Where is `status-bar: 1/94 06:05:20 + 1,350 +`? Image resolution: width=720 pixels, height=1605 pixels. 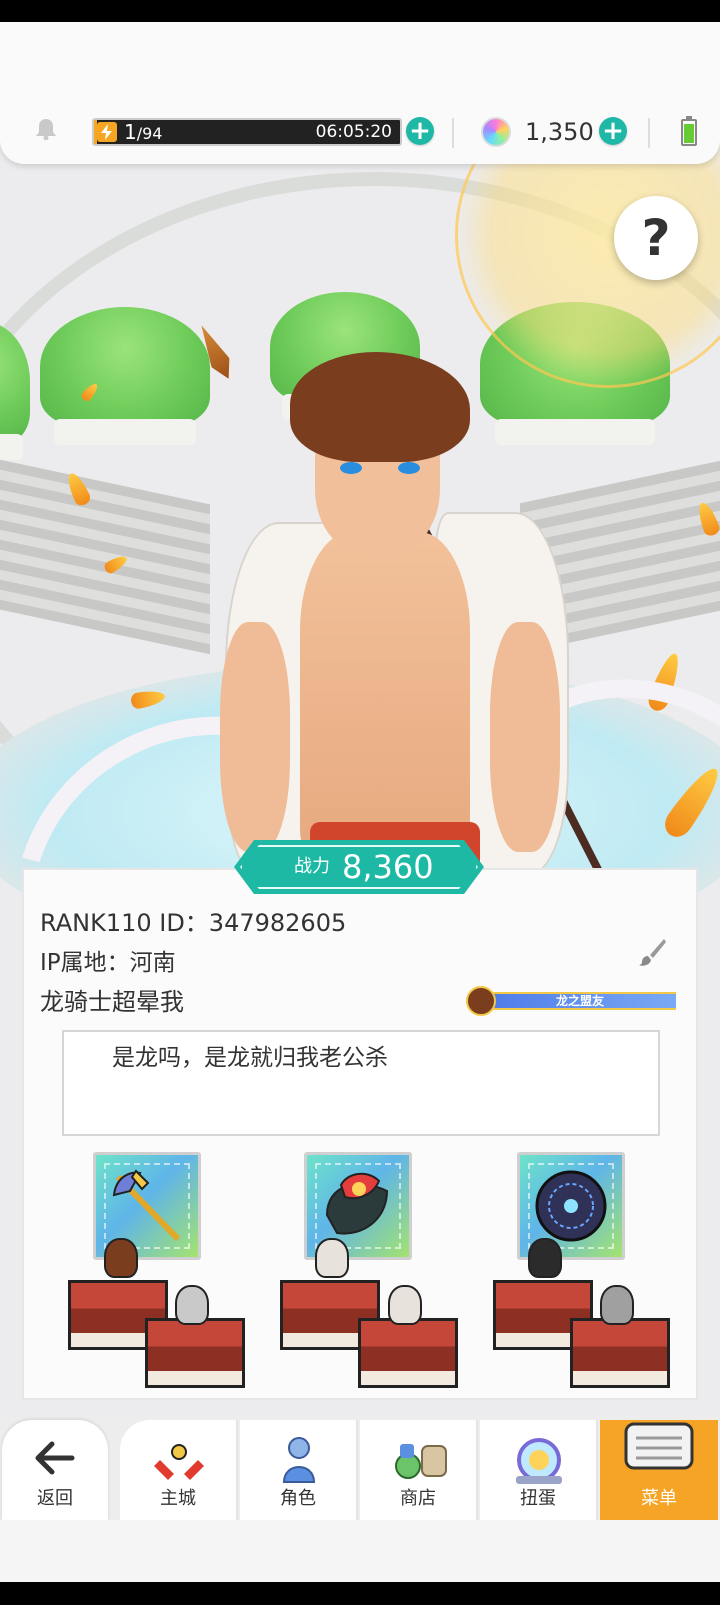 status-bar: 1/94 06:05:20 + 1,350 + is located at coordinates (360, 93).